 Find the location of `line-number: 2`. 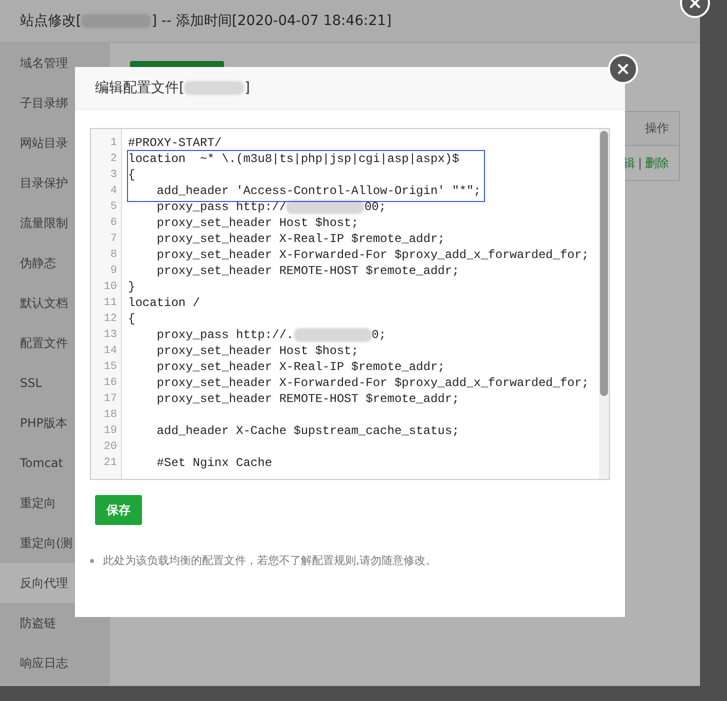

line-number: 2 is located at coordinates (113, 159).